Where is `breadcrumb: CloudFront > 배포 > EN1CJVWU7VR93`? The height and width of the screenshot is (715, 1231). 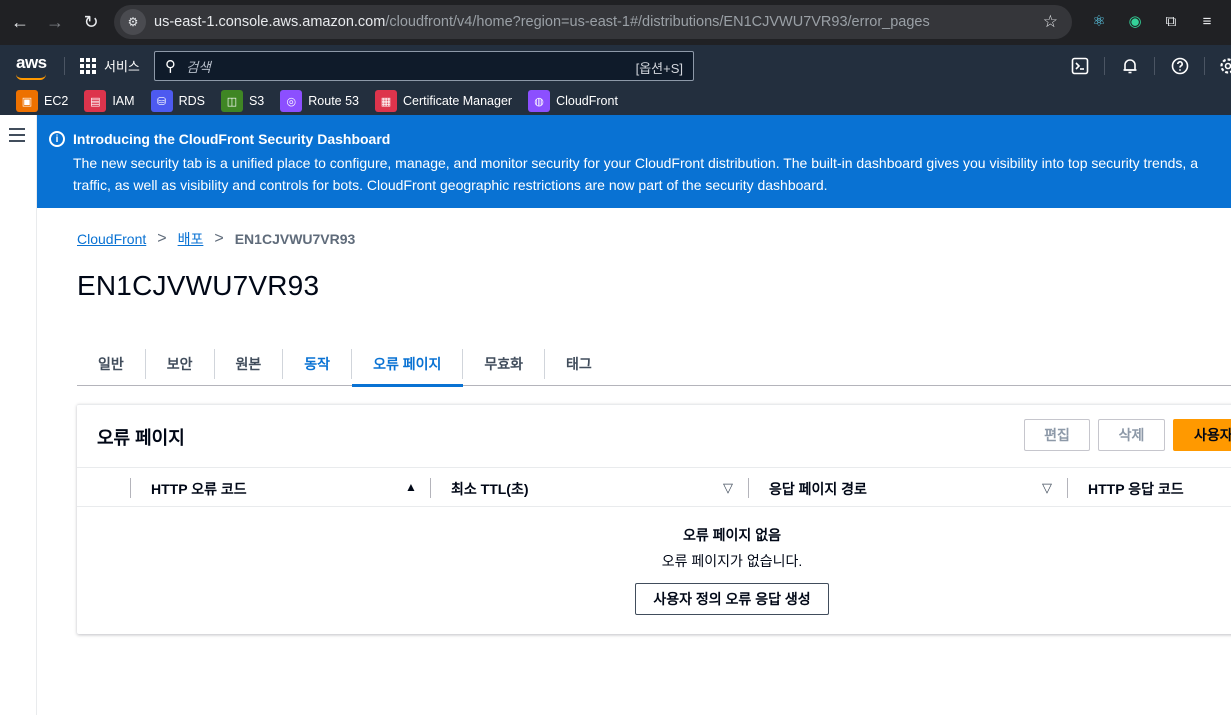 breadcrumb: CloudFront > 배포 > EN1CJVWU7VR93 is located at coordinates (216, 239).